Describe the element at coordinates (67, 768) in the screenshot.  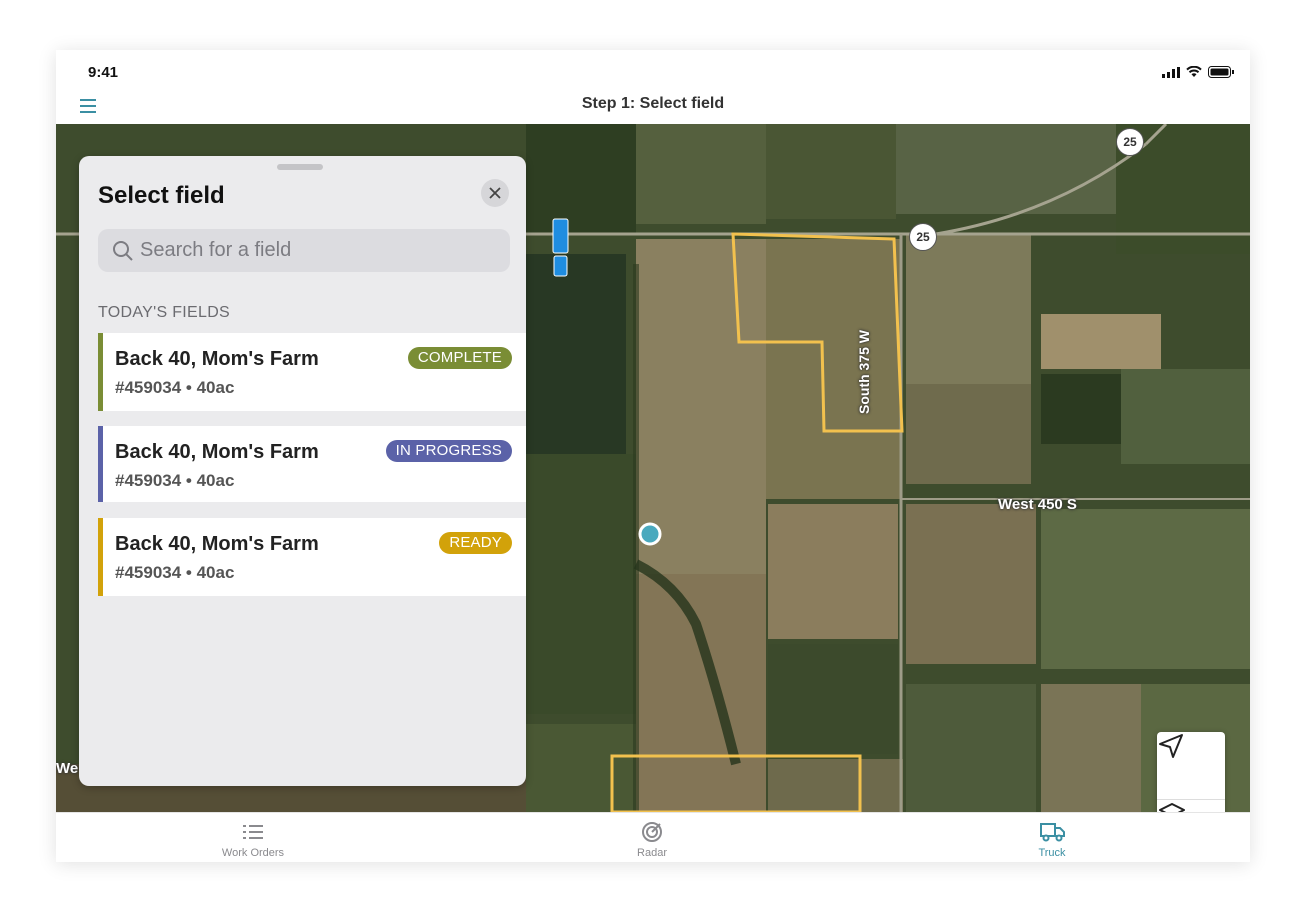
I see `road-label-west-edge: We` at that location.